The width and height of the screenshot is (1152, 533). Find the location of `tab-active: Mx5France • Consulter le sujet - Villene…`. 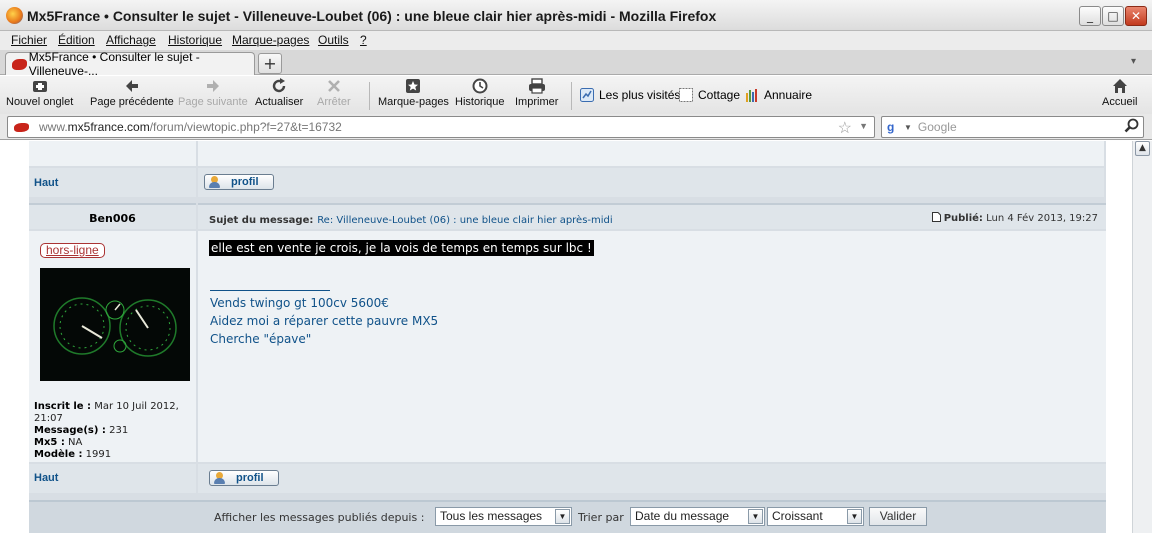

tab-active: Mx5France • Consulter le sujet - Villene… is located at coordinates (130, 64).